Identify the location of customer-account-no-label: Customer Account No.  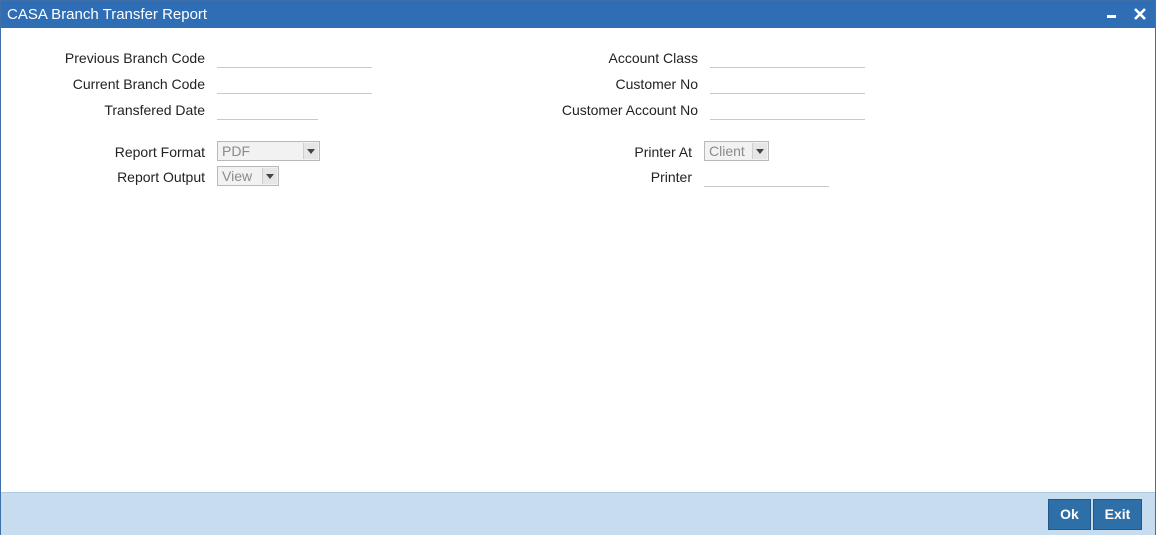
(629, 110).